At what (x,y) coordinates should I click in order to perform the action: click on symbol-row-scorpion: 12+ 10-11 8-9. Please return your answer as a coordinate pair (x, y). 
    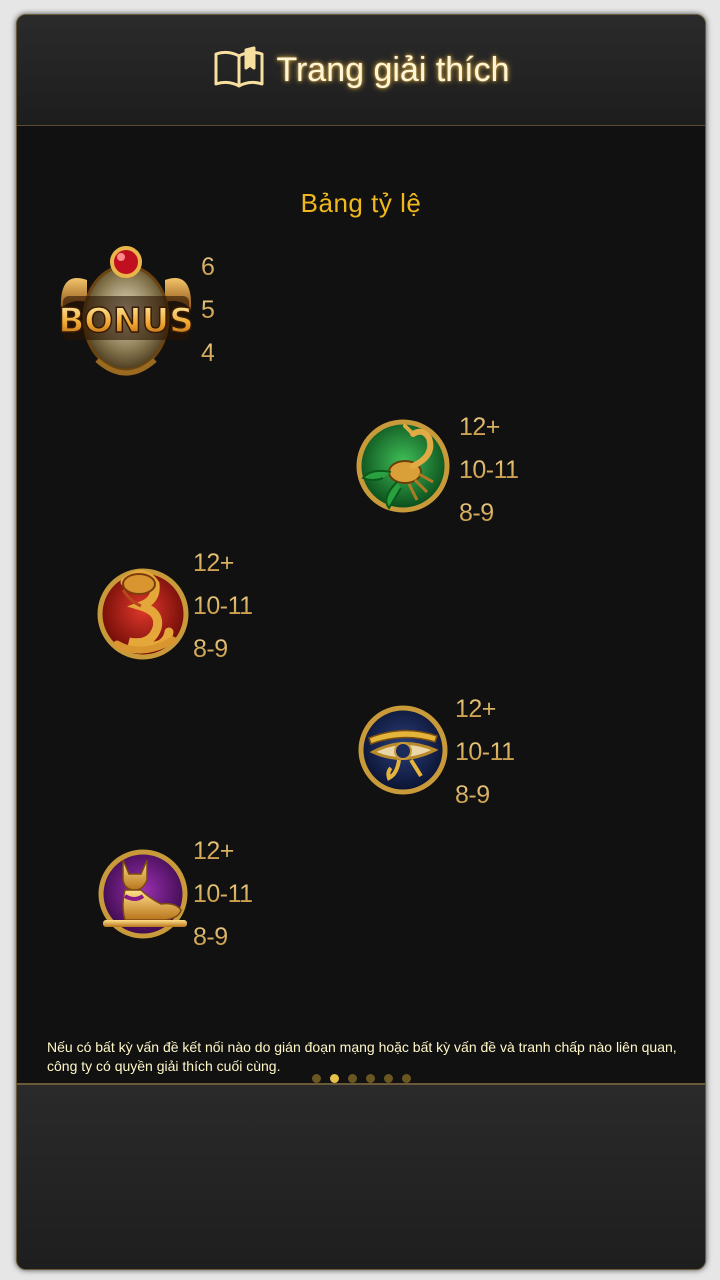
    Looking at the image, I should click on (436, 470).